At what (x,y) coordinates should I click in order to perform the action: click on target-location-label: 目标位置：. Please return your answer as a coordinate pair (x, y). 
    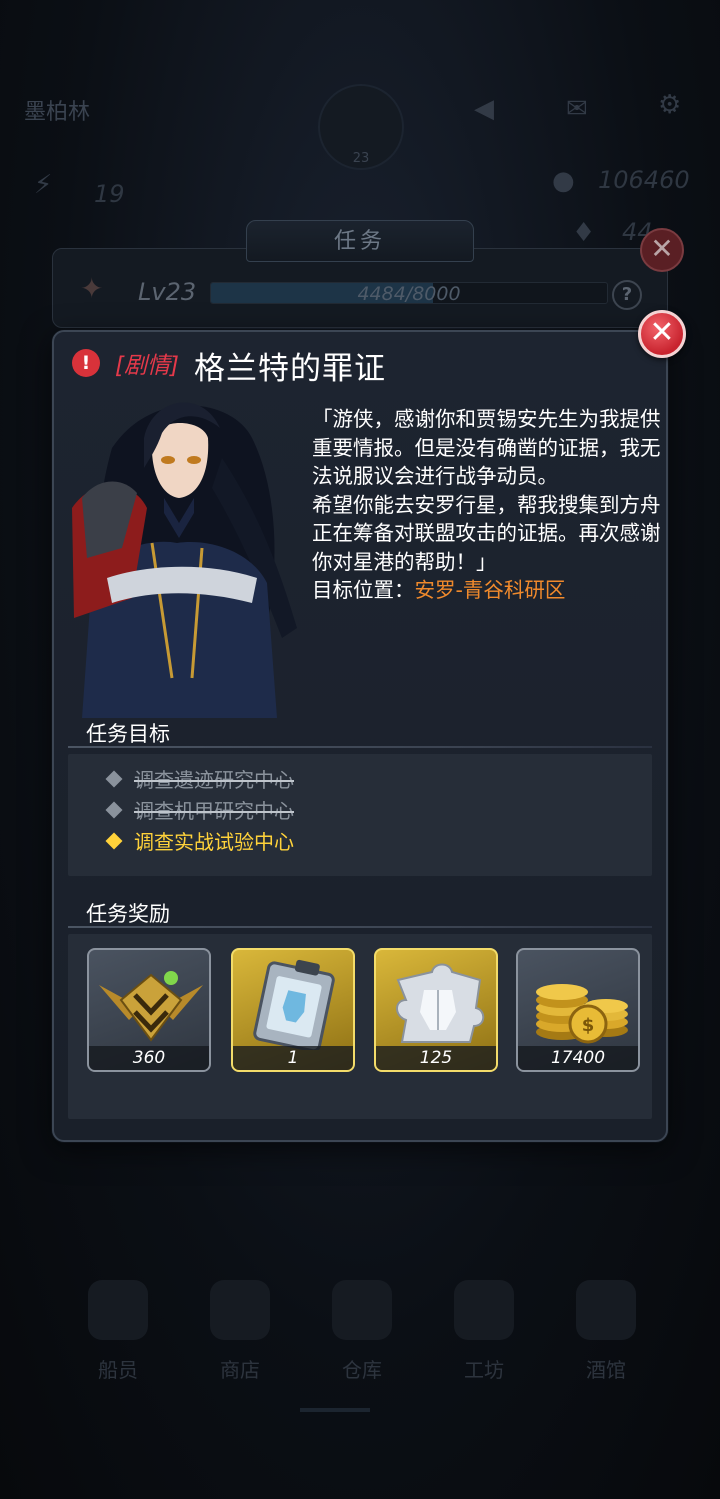
    Looking at the image, I should click on (363, 590).